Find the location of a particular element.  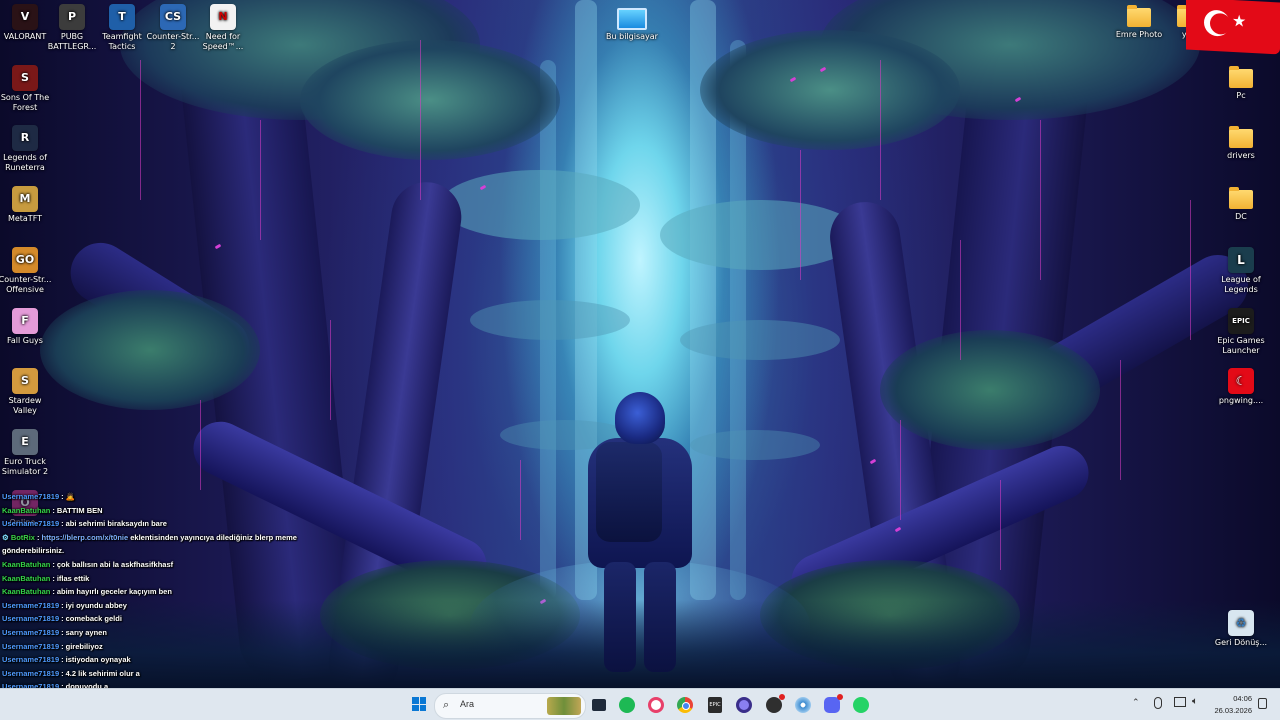

desktop-icon-label: Counter-Str... Offensive is located at coordinates (26, 284).